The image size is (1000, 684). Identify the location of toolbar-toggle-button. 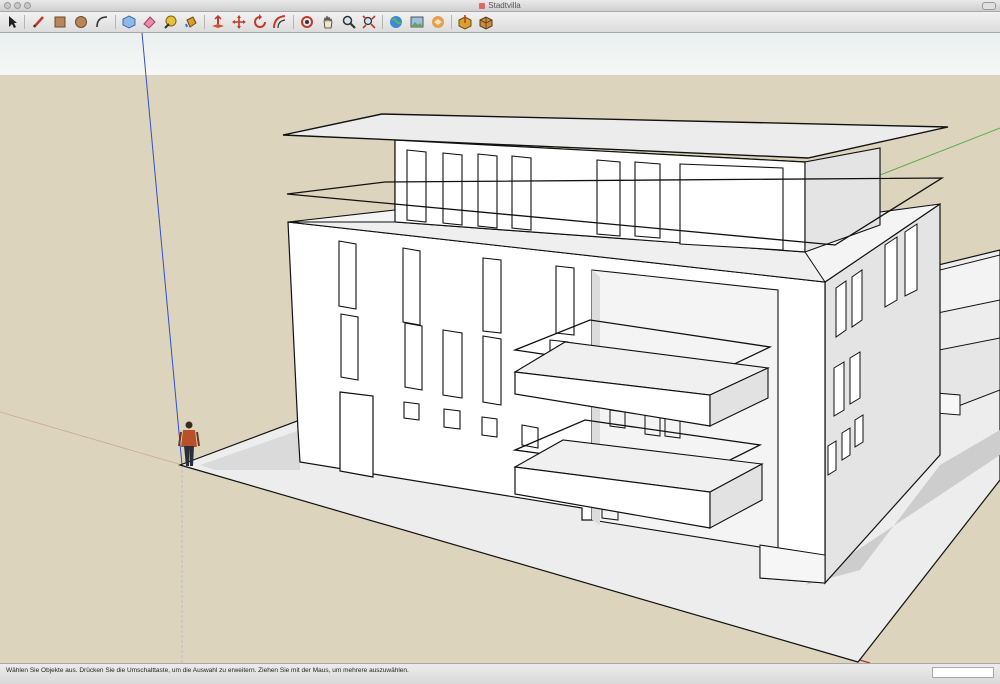
(989, 6).